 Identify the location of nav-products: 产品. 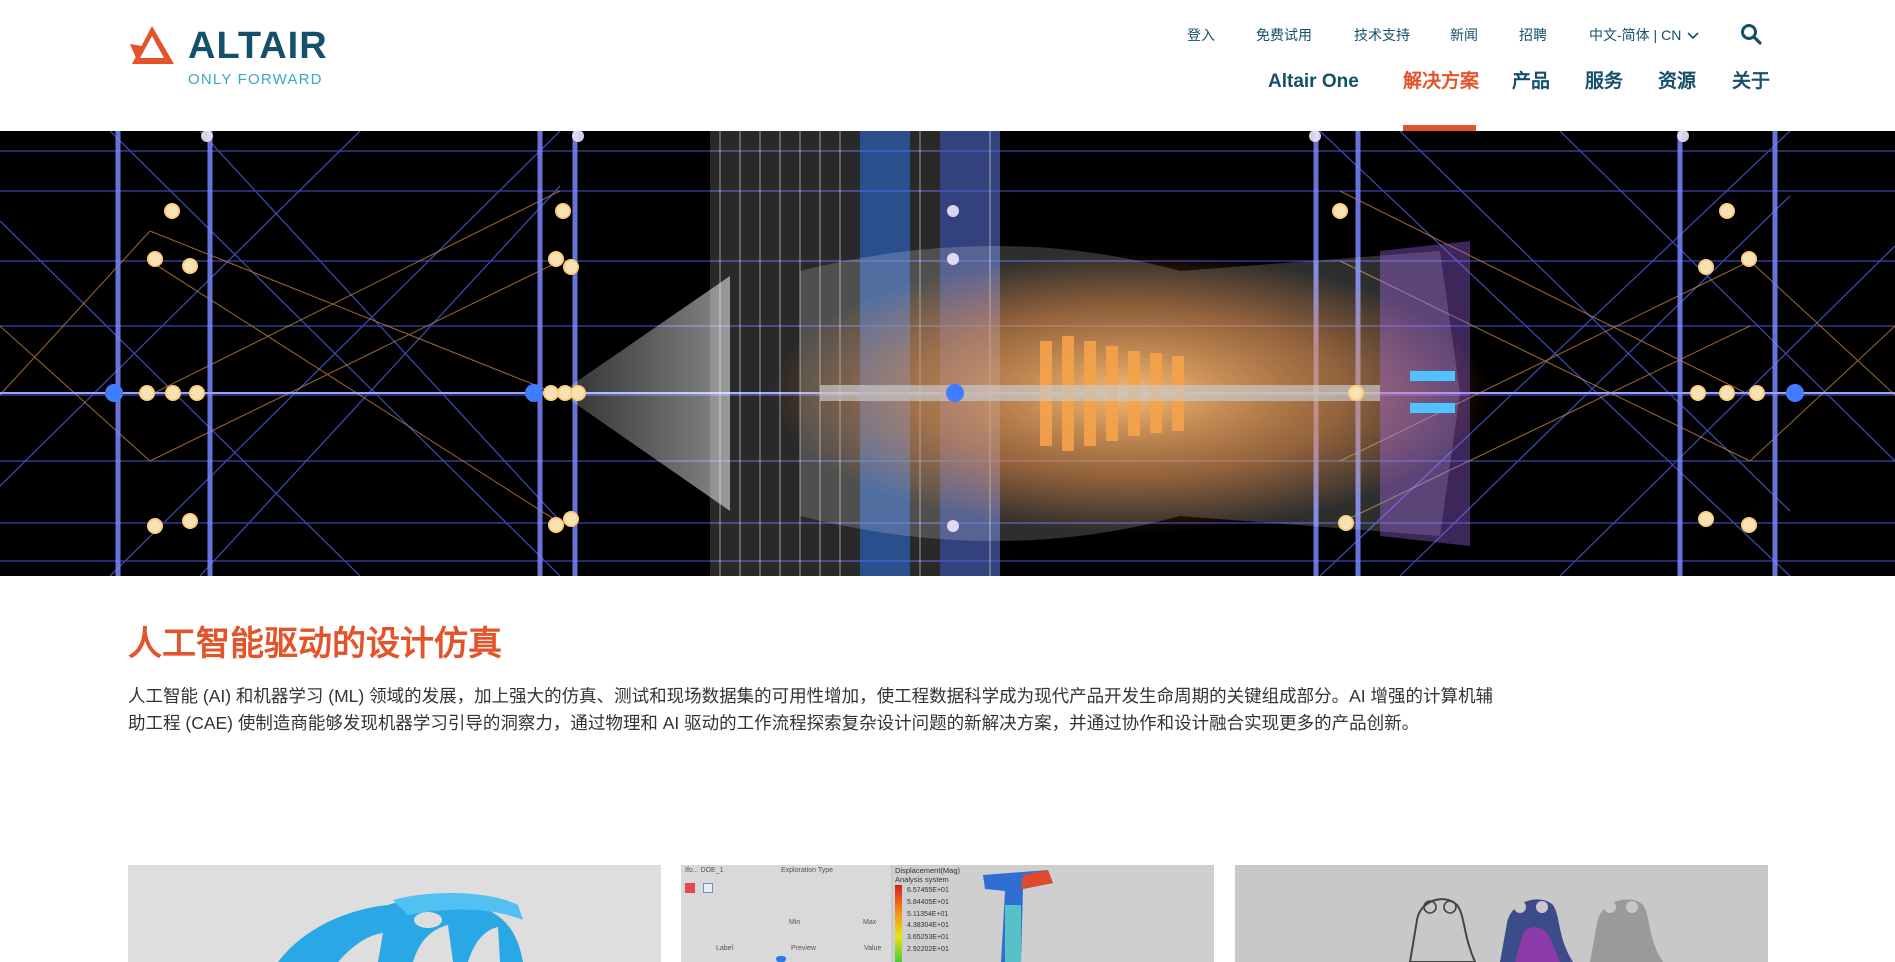
(1531, 82).